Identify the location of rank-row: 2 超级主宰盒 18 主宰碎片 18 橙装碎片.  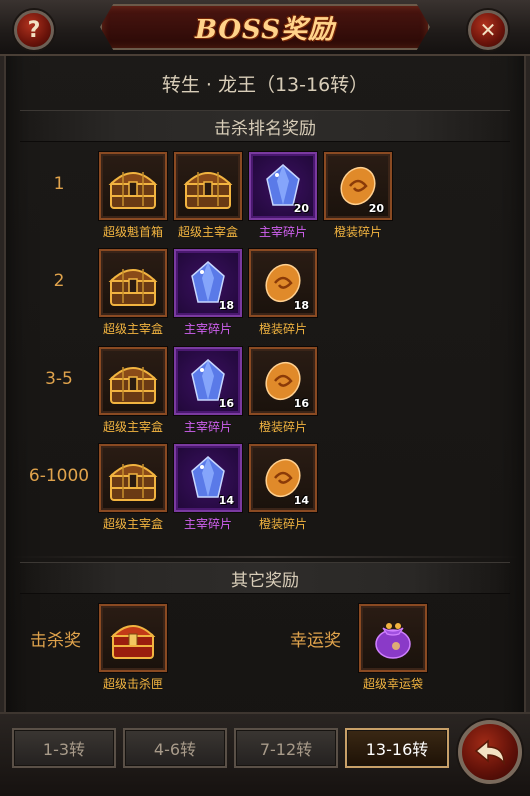
(265, 295).